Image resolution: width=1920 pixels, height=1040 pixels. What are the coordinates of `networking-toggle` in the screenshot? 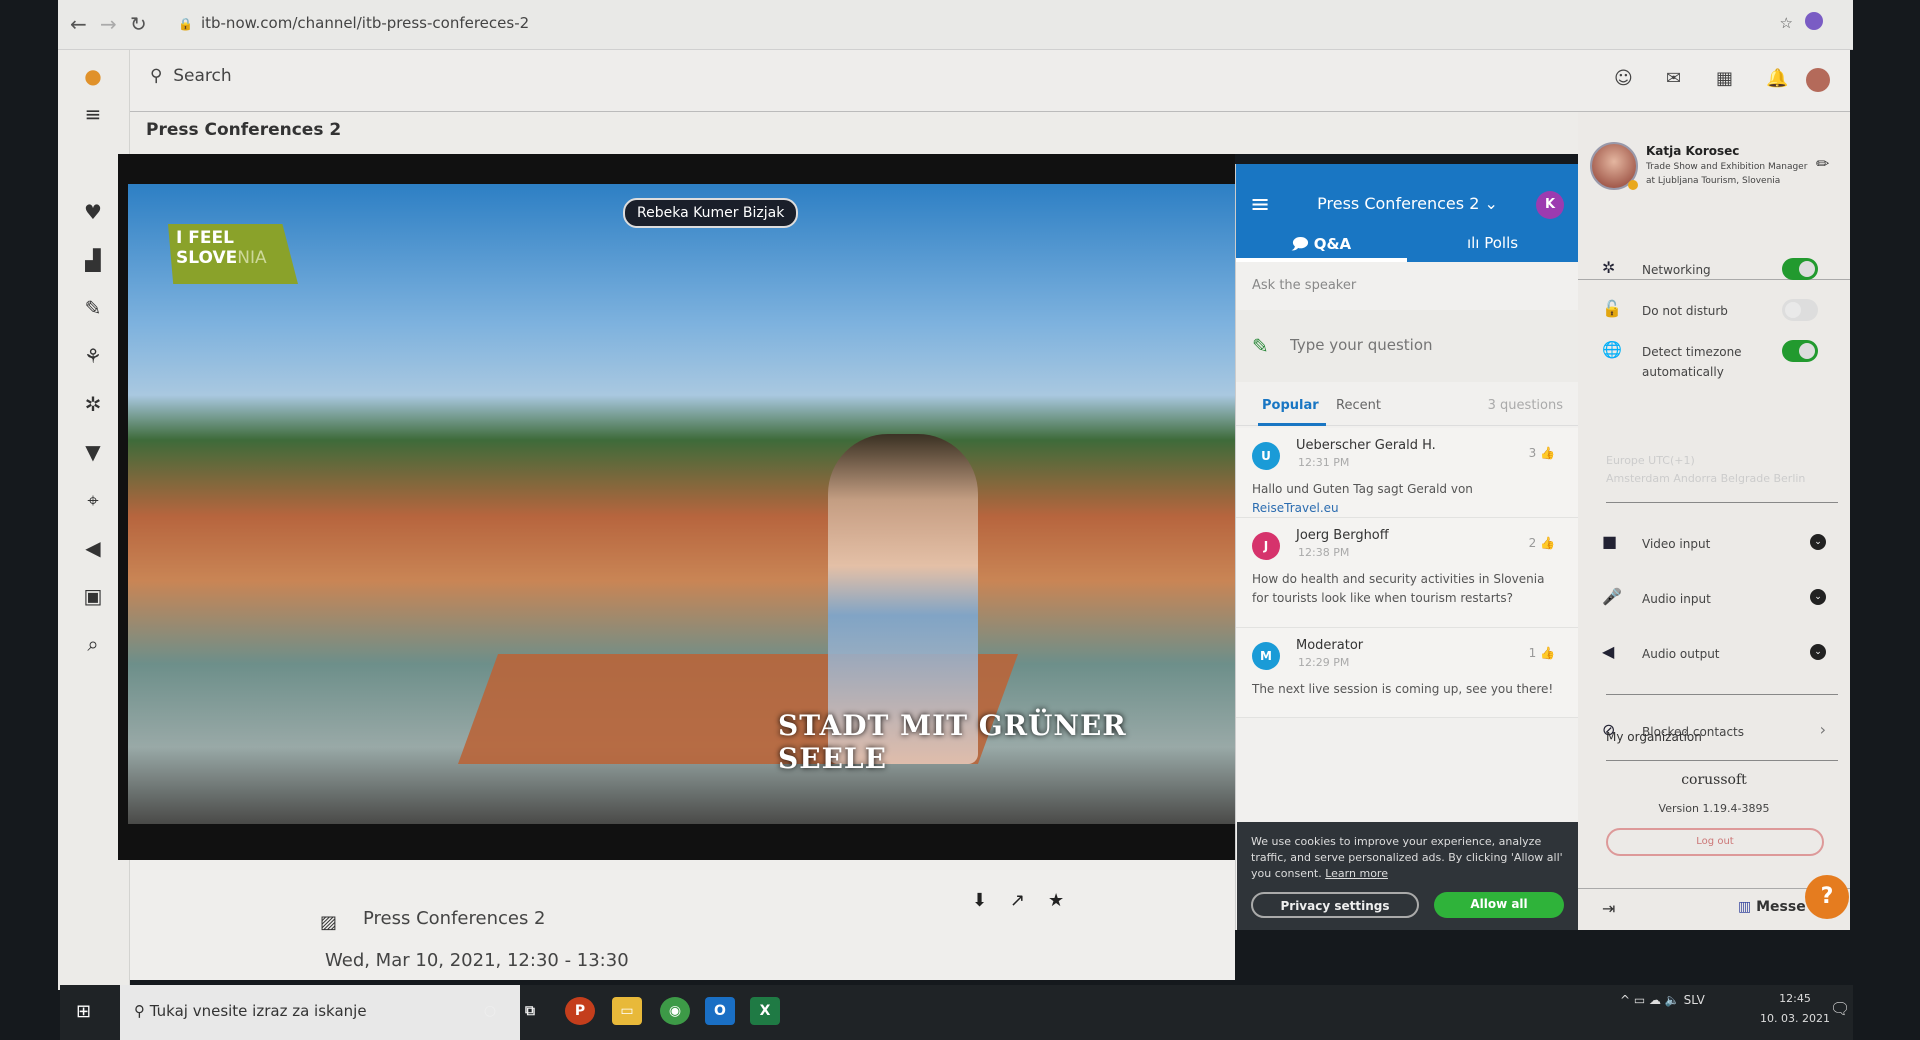 It's located at (1800, 269).